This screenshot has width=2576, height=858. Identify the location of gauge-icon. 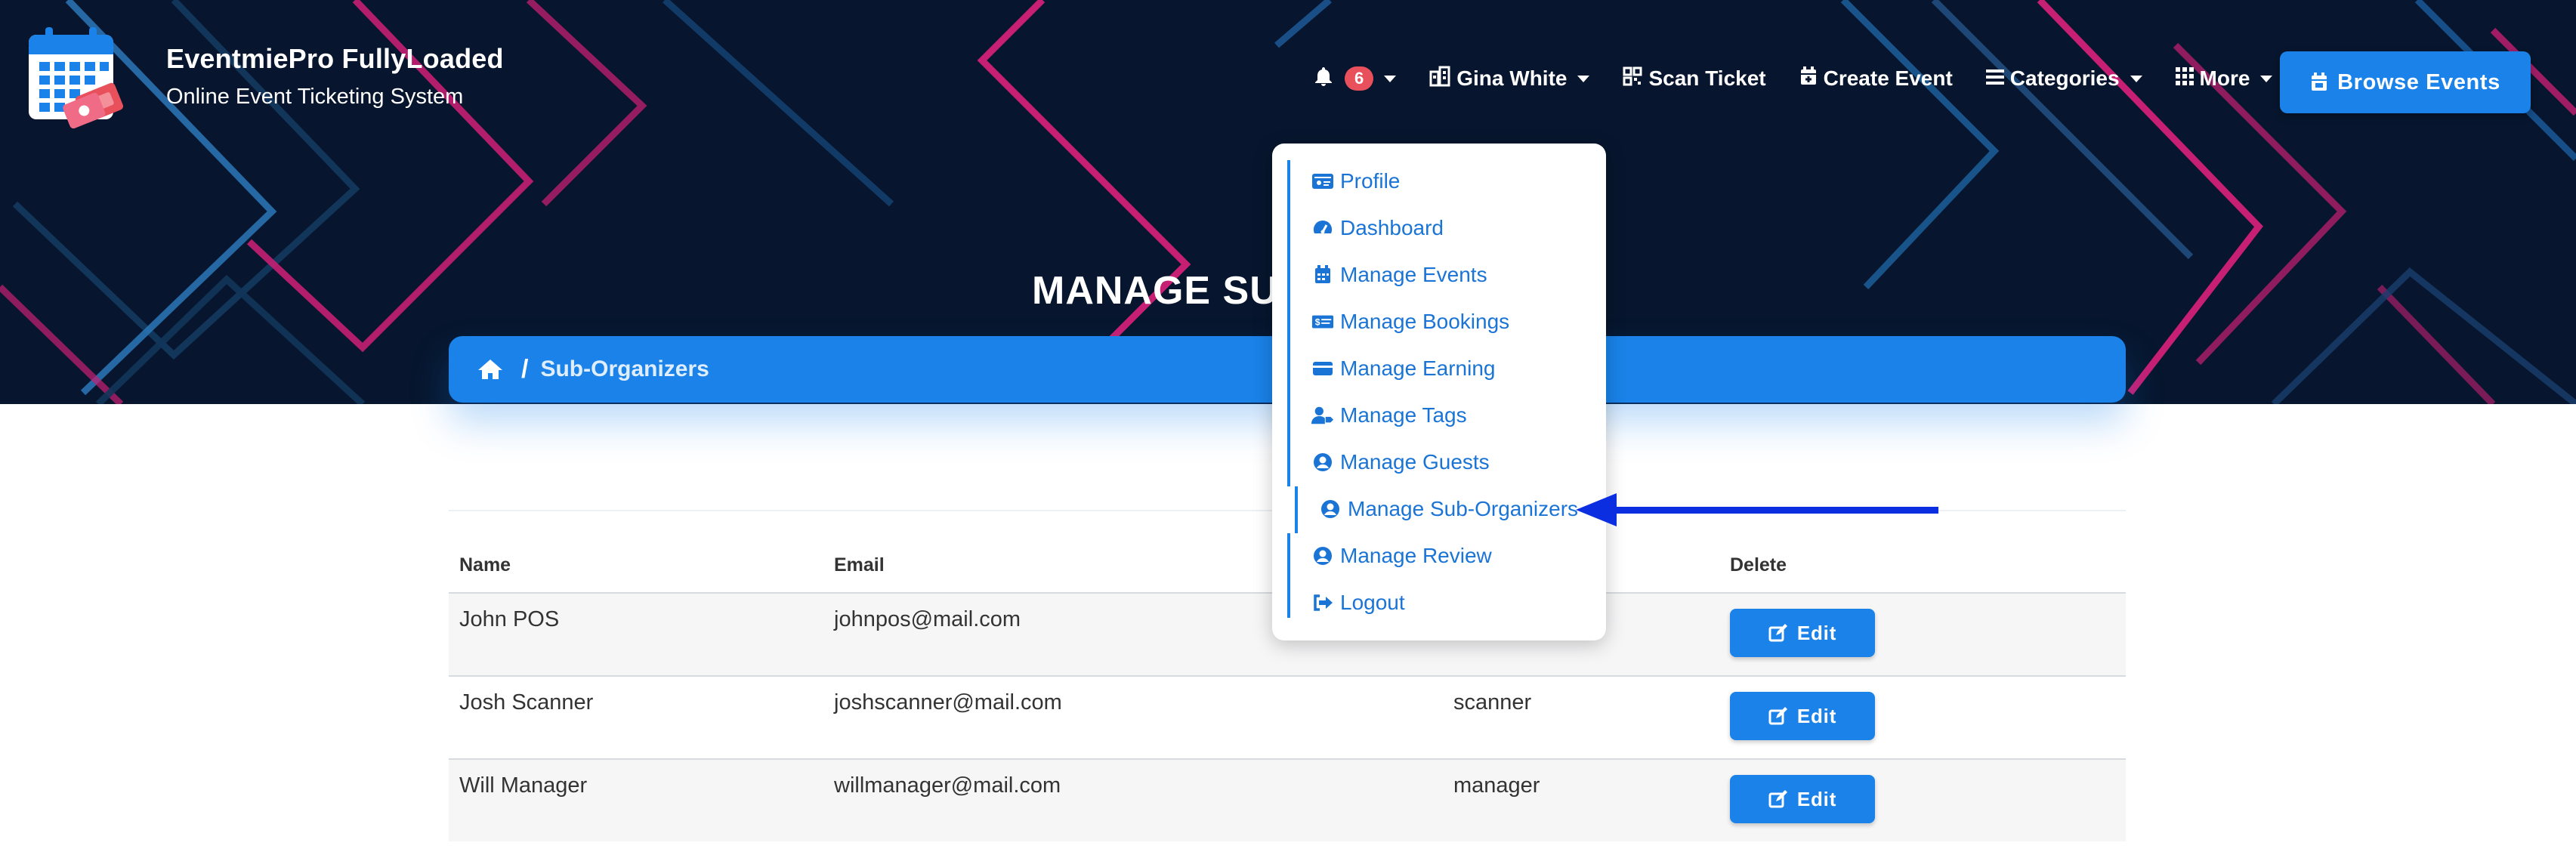
(1322, 228).